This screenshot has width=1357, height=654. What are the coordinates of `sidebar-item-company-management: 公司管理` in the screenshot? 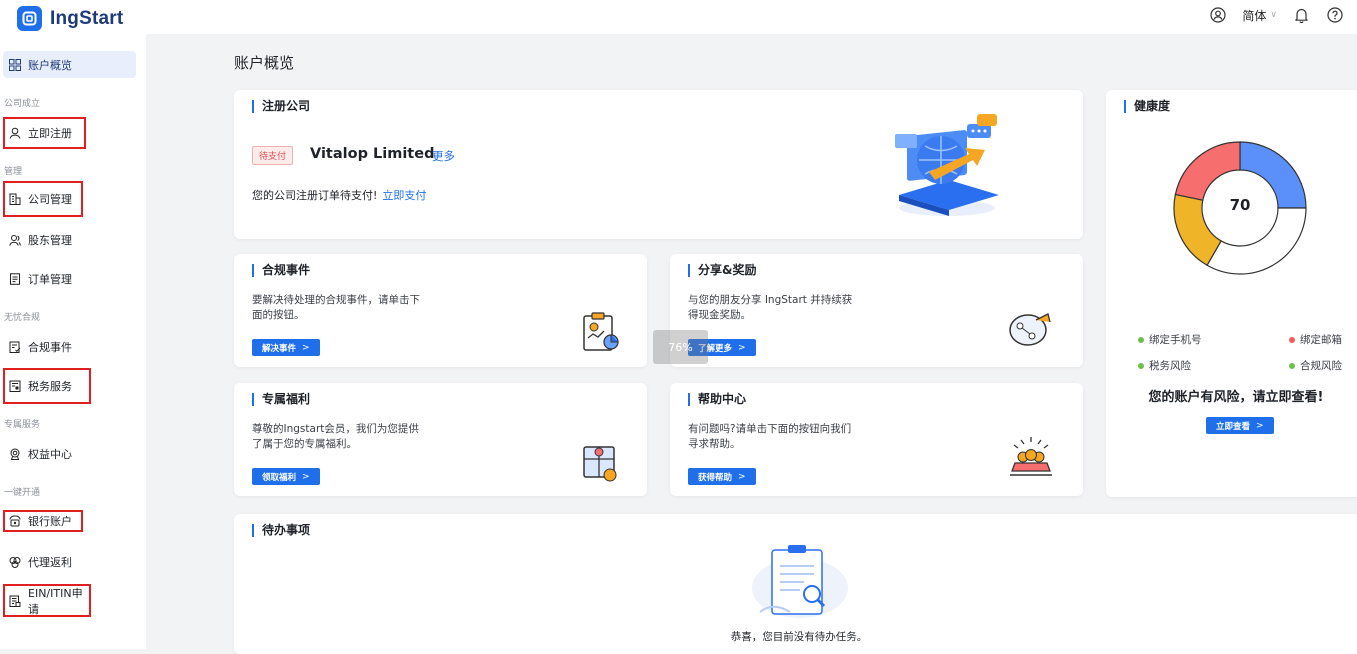 It's located at (43, 199).